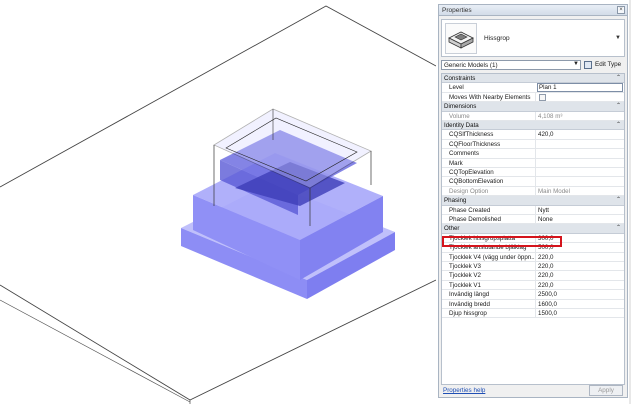 The image size is (631, 404). Describe the element at coordinates (608, 64) in the screenshot. I see `edit-type-label: Edit Type` at that location.